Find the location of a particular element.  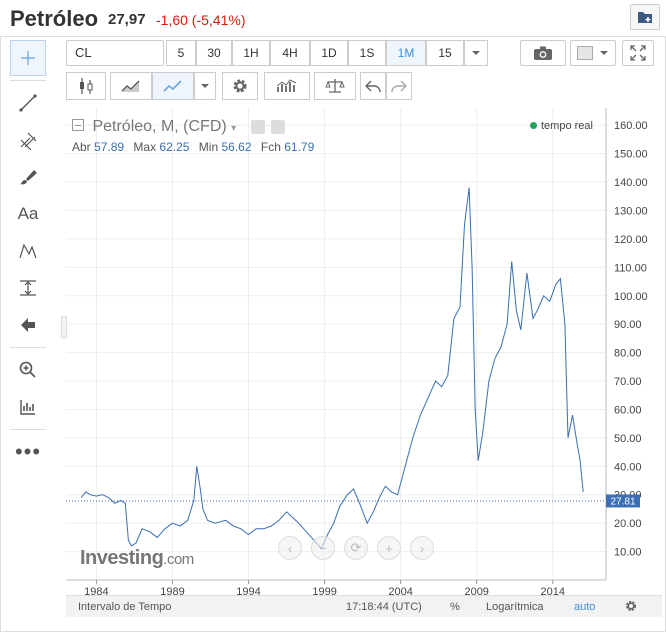

line-type-button is located at coordinates (173, 86).